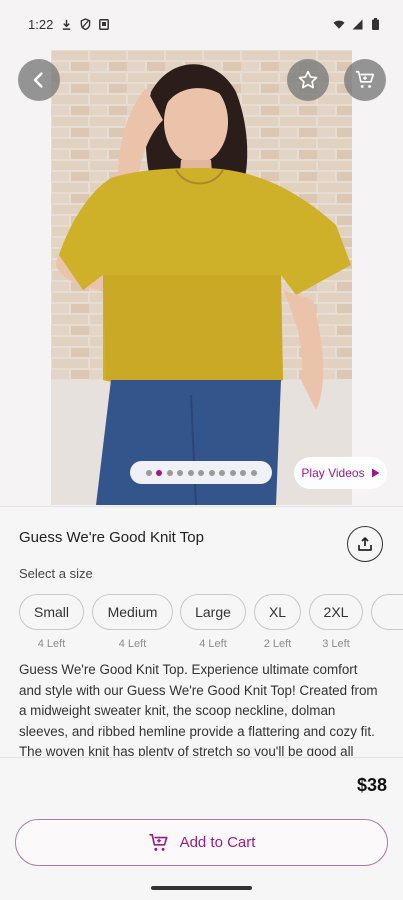 The image size is (403, 900). I want to click on download-icon, so click(66, 24).